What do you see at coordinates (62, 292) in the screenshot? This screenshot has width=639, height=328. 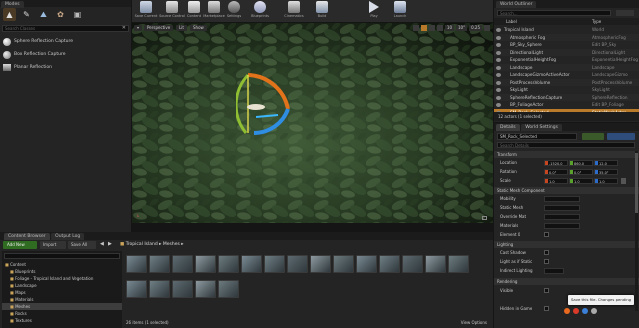 I see `folder-tree-item: ■ Maps` at bounding box center [62, 292].